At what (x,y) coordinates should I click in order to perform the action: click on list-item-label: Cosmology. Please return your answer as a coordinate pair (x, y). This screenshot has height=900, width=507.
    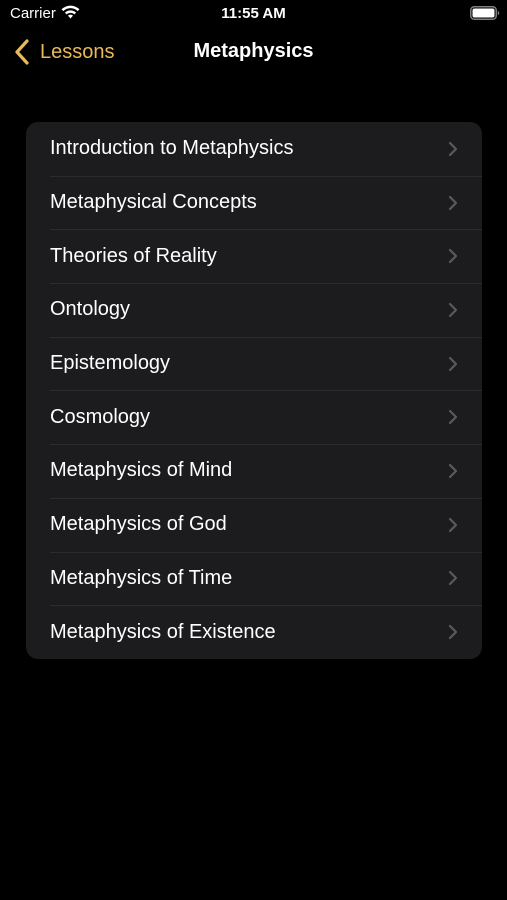
    Looking at the image, I should click on (100, 416).